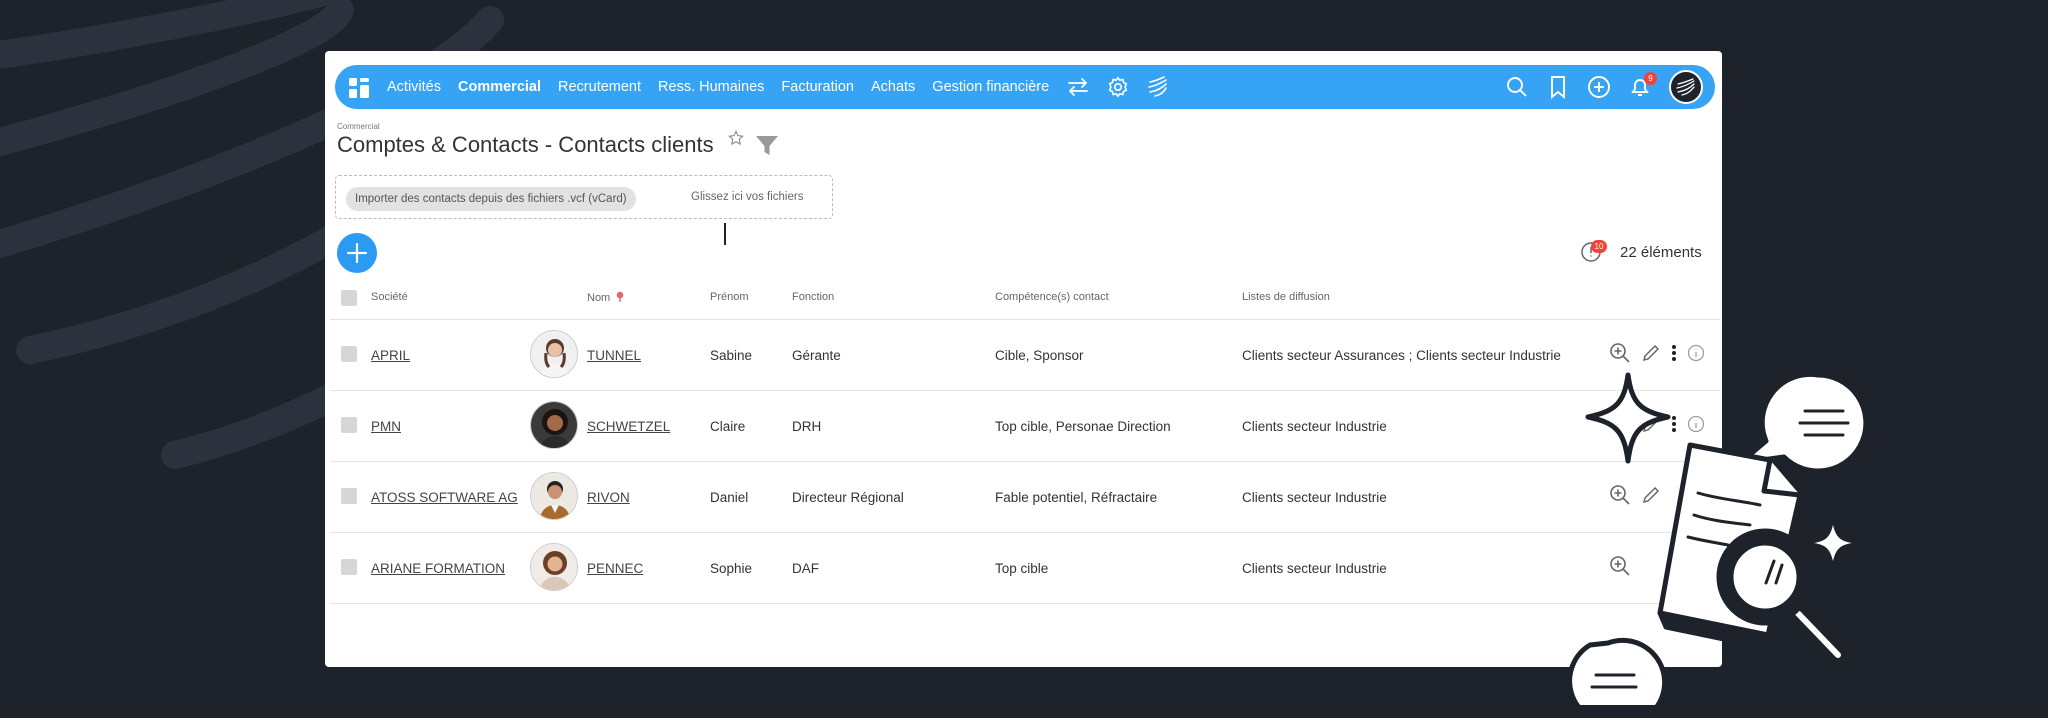 This screenshot has width=2048, height=718. I want to click on column-header-nom: Nom, so click(606, 297).